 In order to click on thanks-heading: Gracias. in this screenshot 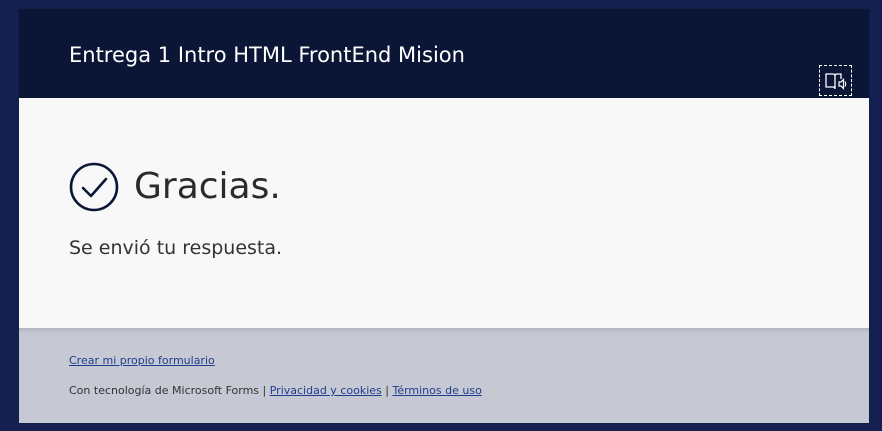, I will do `click(207, 186)`.